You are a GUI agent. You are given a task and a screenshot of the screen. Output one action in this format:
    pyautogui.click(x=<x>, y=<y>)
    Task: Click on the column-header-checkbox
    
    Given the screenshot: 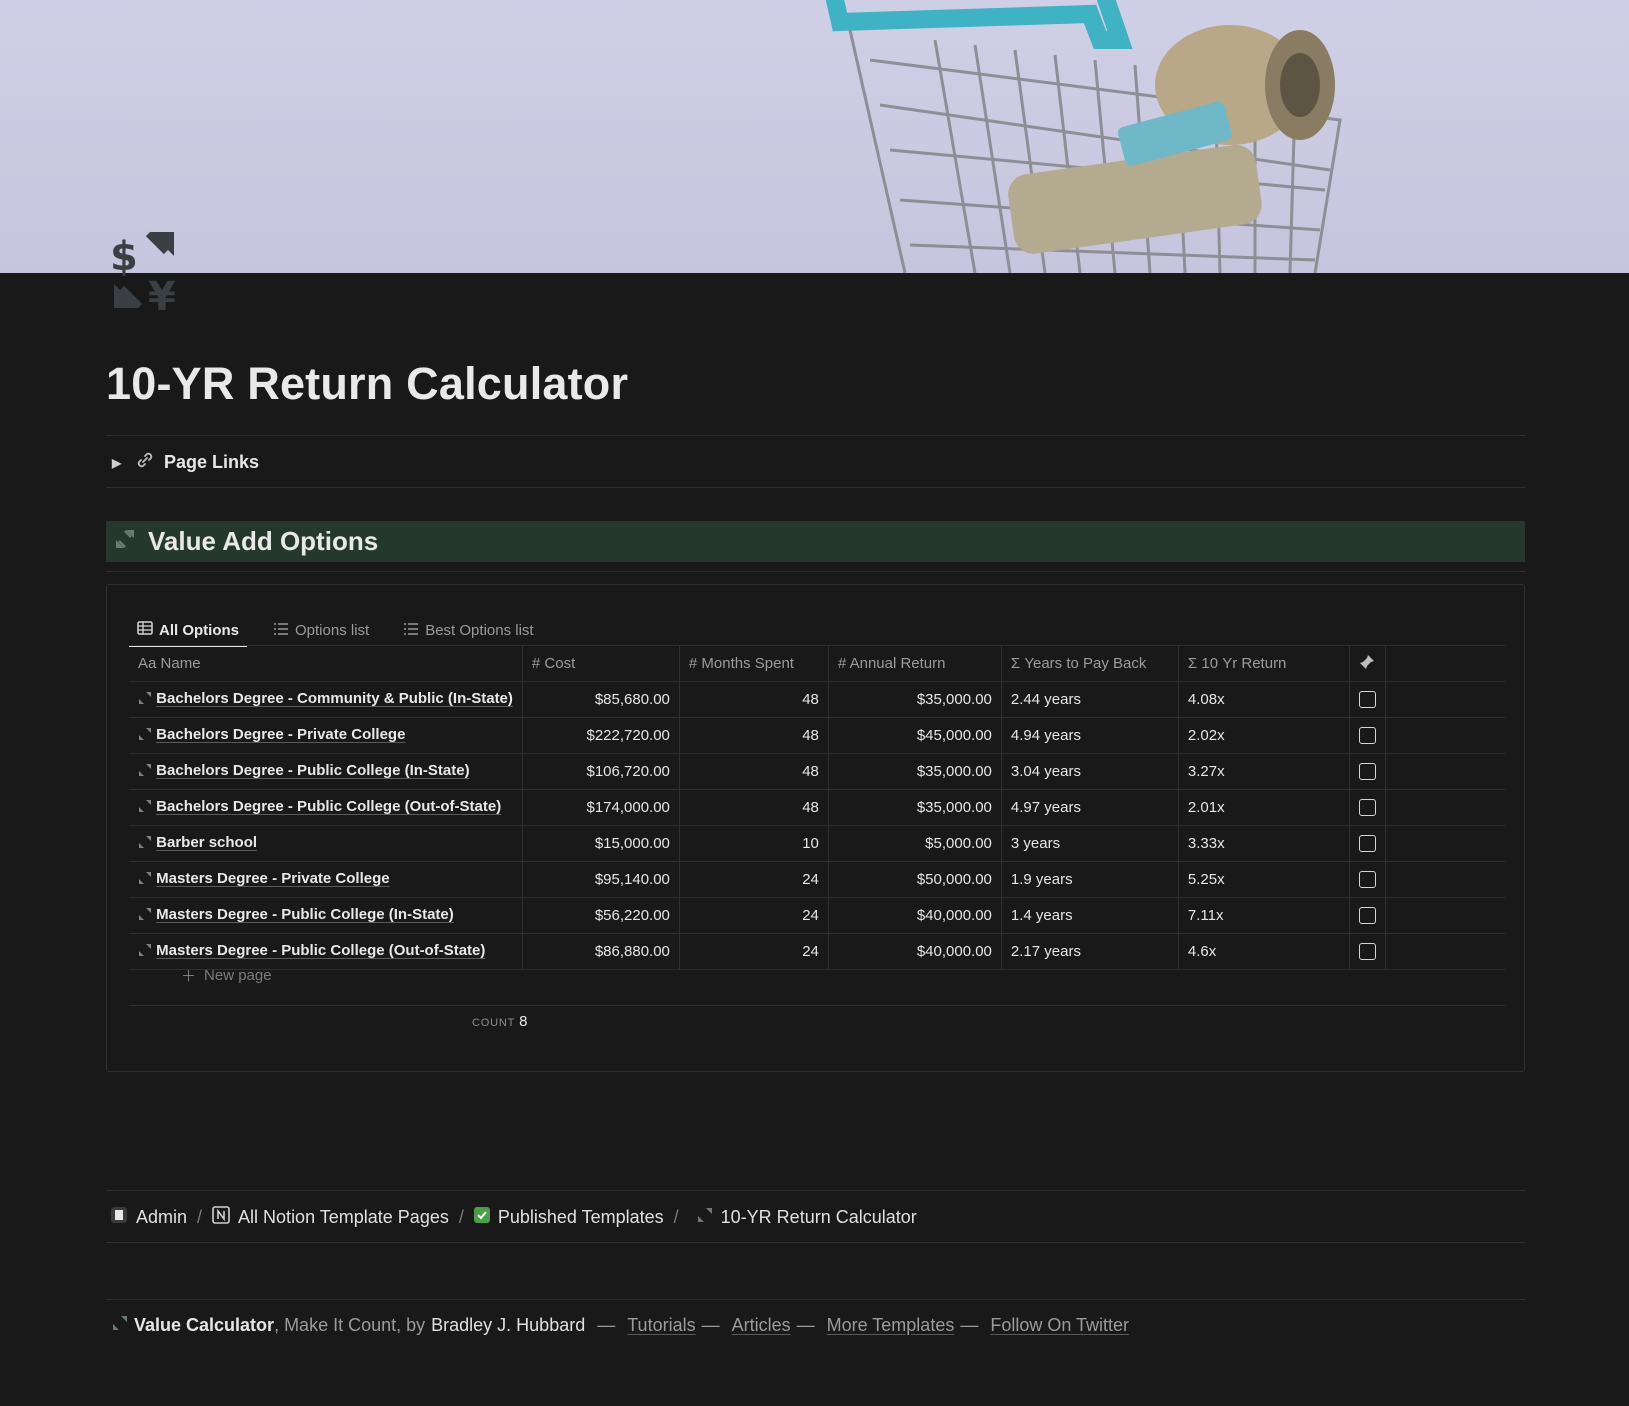 What is the action you would take?
    pyautogui.click(x=1367, y=663)
    